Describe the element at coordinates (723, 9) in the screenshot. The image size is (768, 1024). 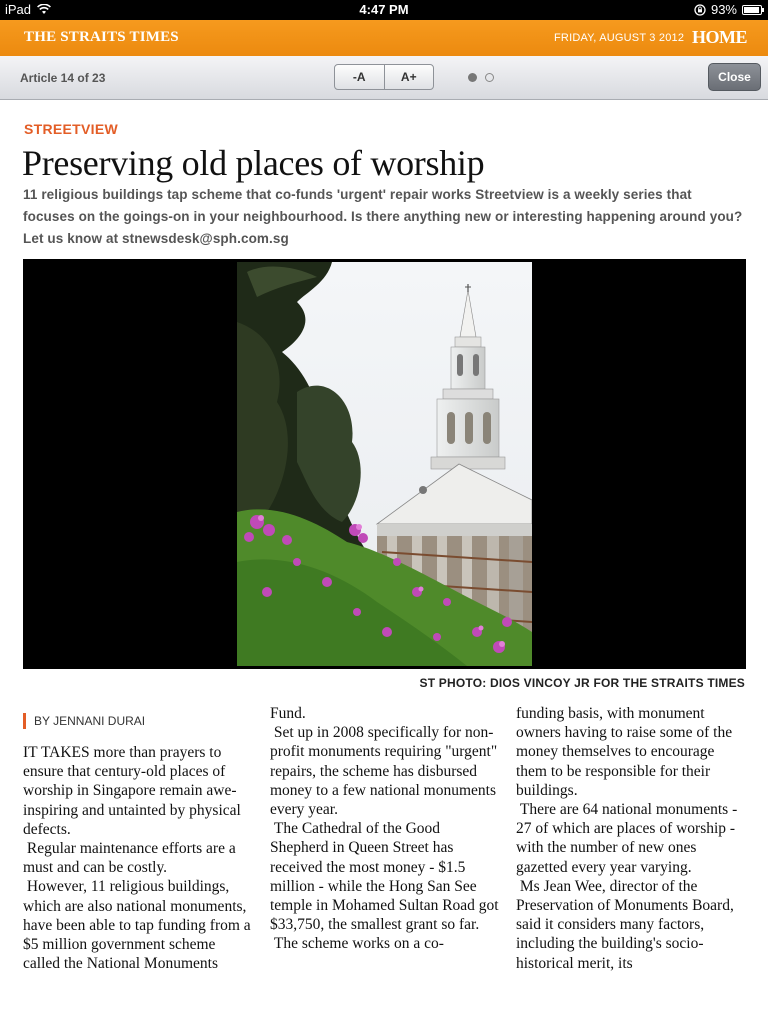
I see `battery-percent: 93%` at that location.